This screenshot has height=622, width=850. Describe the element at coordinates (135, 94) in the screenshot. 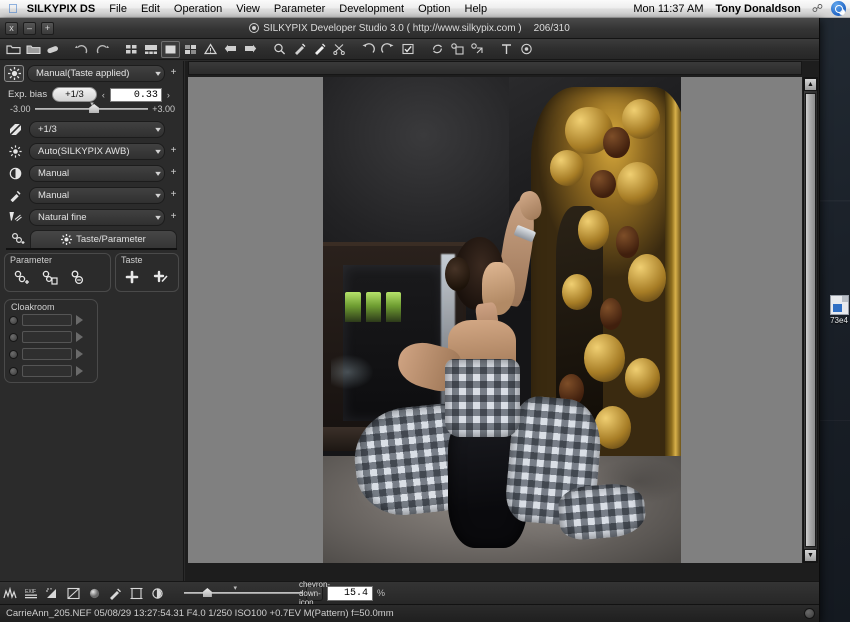

I see `exposure-bias-input: 0.33` at that location.